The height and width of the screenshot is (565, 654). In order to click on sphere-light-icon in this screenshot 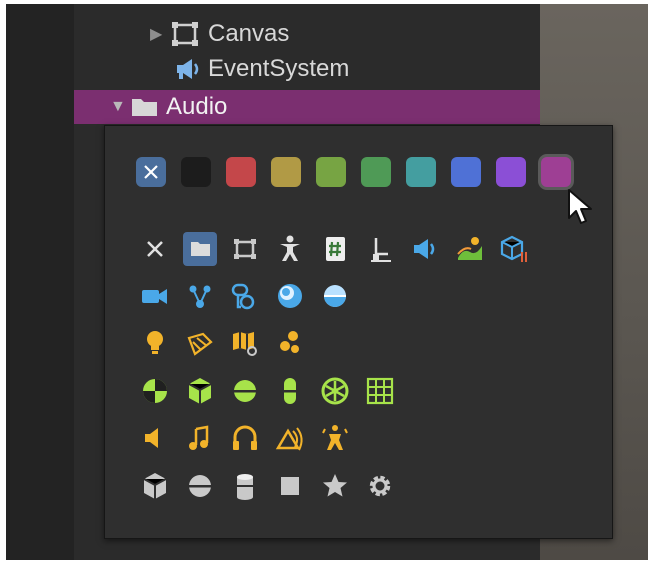, I will do `click(290, 296)`.